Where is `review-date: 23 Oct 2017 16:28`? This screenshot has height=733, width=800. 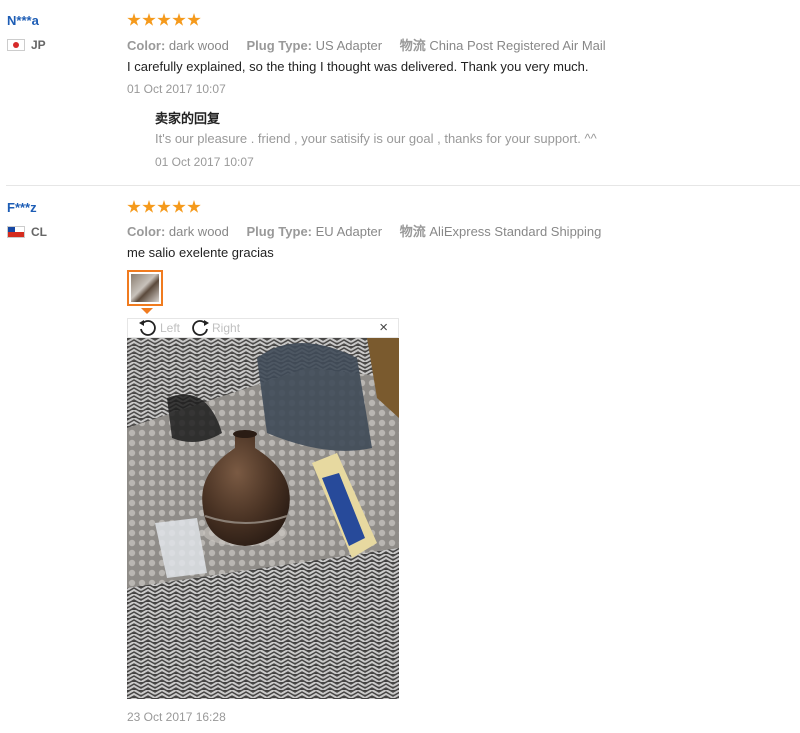
review-date: 23 Oct 2017 16:28 is located at coordinates (176, 717).